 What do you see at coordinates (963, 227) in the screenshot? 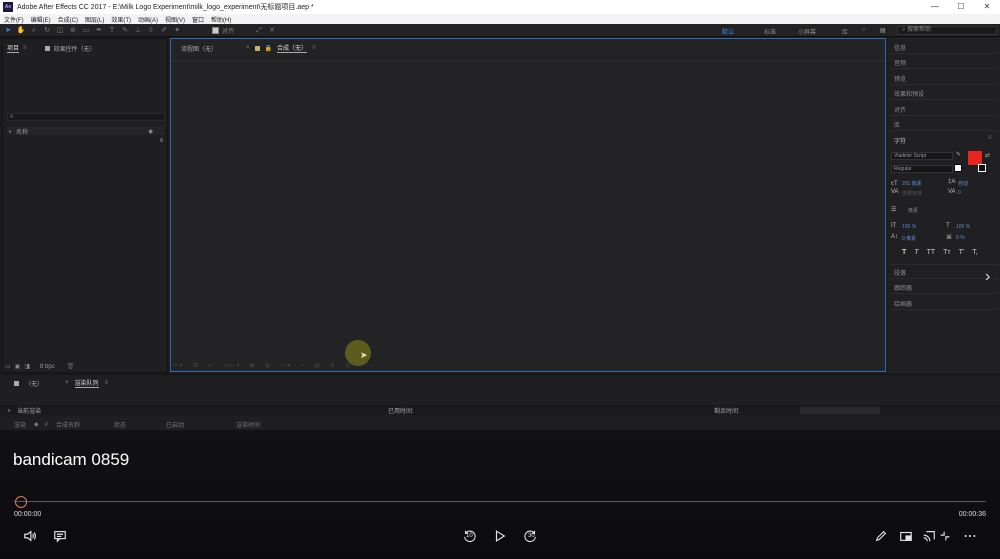
I see `horizontal-scale-value: 100 %` at bounding box center [963, 227].